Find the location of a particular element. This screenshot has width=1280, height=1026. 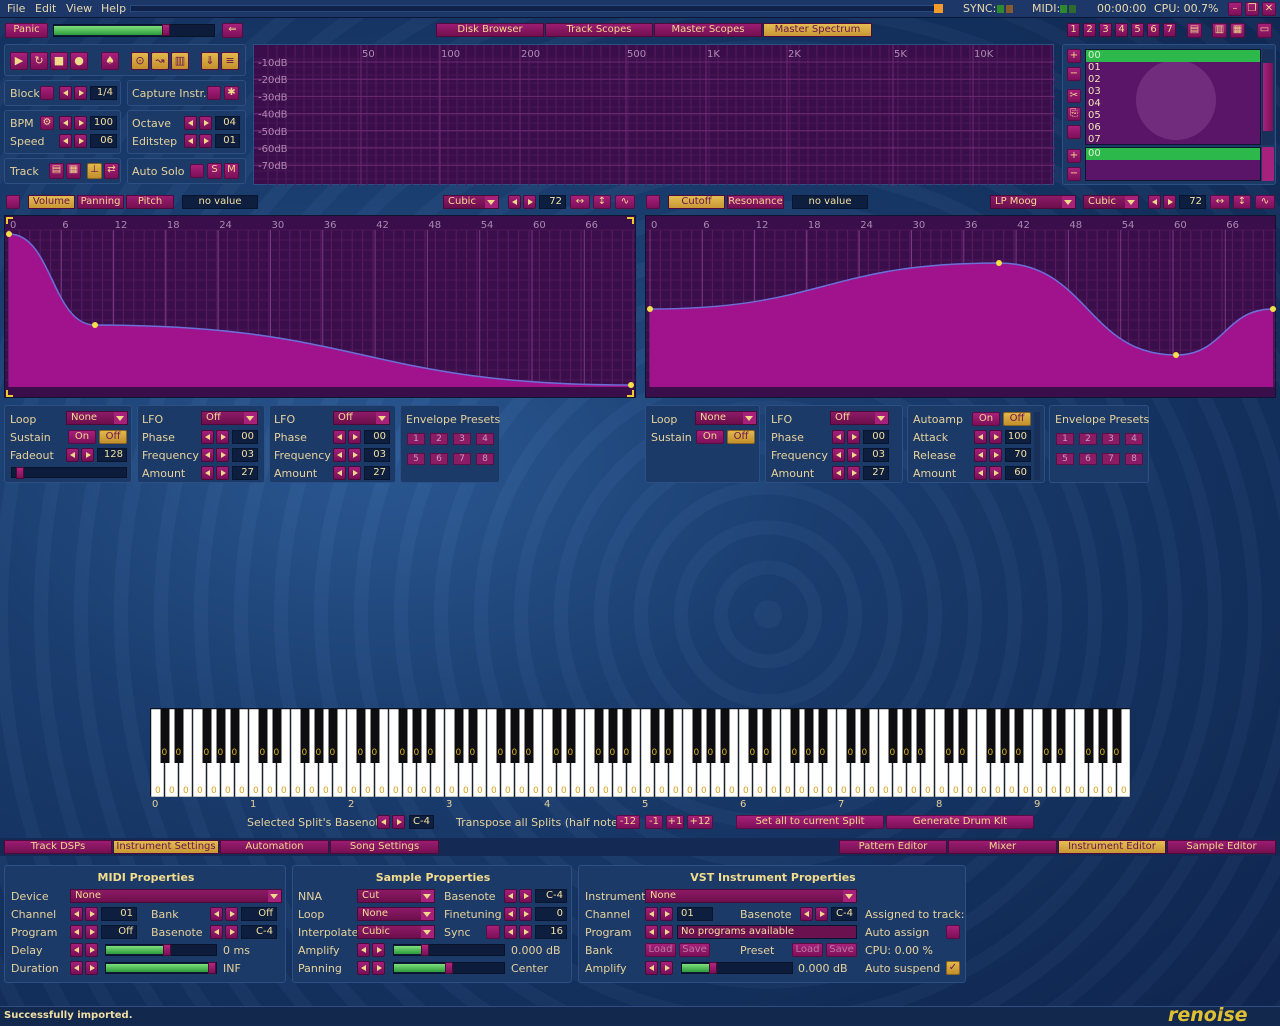

sustain-on-button: On is located at coordinates (82, 437).